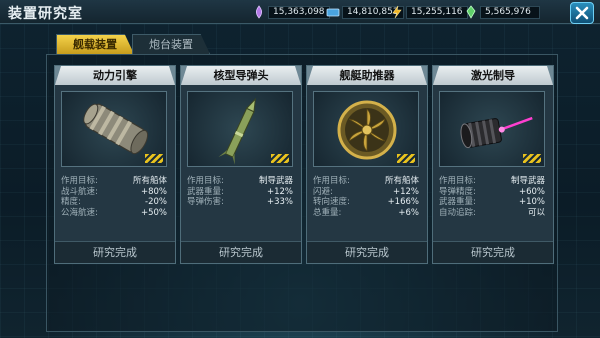 This screenshot has width=600, height=338. I want to click on resource-value-1: 15,363,098, so click(299, 12).